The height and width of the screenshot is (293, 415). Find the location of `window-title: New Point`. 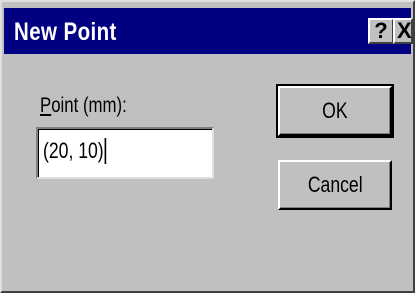

window-title: New Point is located at coordinates (65, 32).